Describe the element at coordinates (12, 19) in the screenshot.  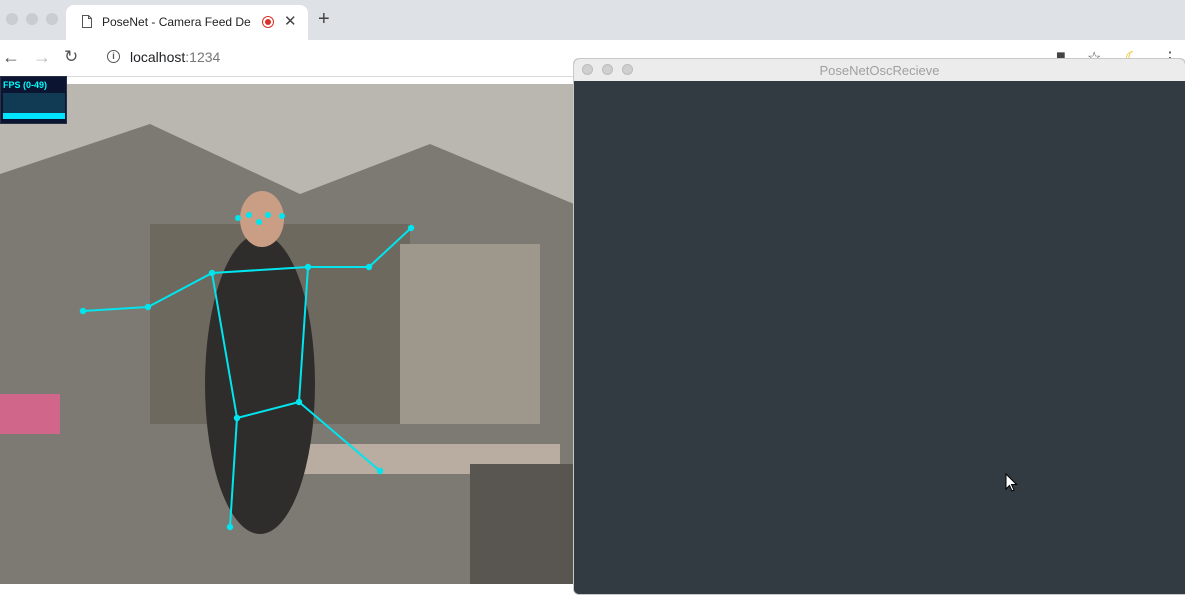
I see `window-close-dot` at that location.